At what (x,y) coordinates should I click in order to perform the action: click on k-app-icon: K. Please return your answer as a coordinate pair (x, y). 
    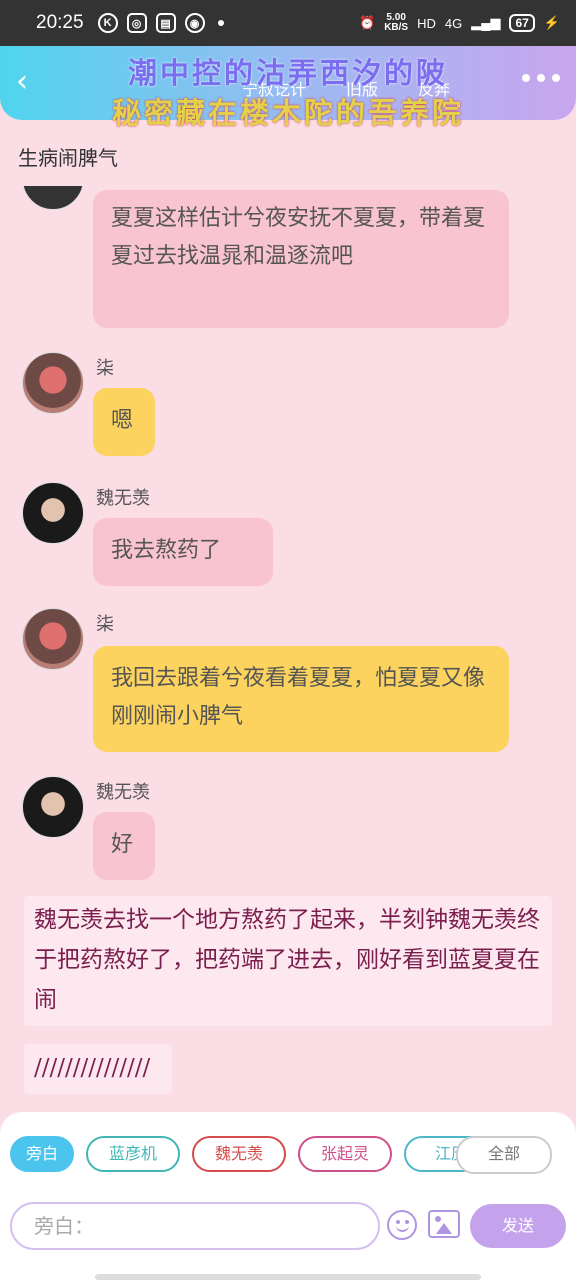
    Looking at the image, I should click on (107, 23).